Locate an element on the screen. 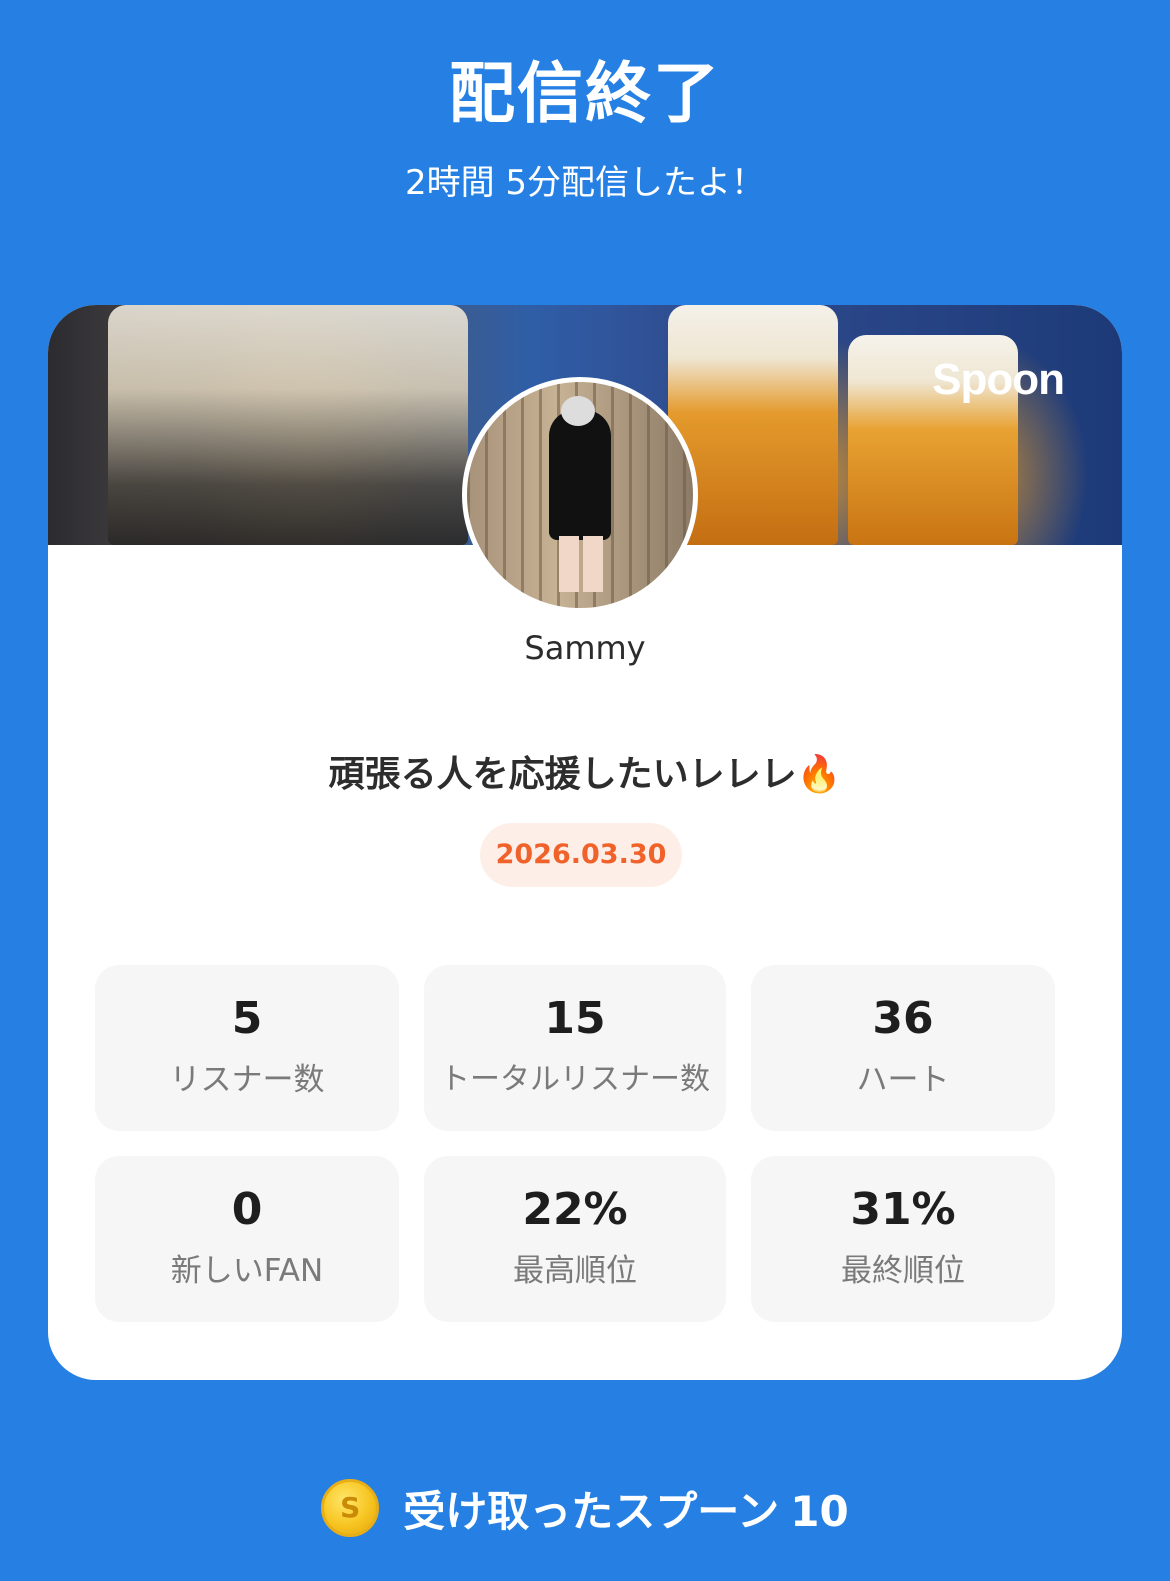 This screenshot has width=1170, height=1581. date-badge: 2026.03.30 is located at coordinates (581, 855).